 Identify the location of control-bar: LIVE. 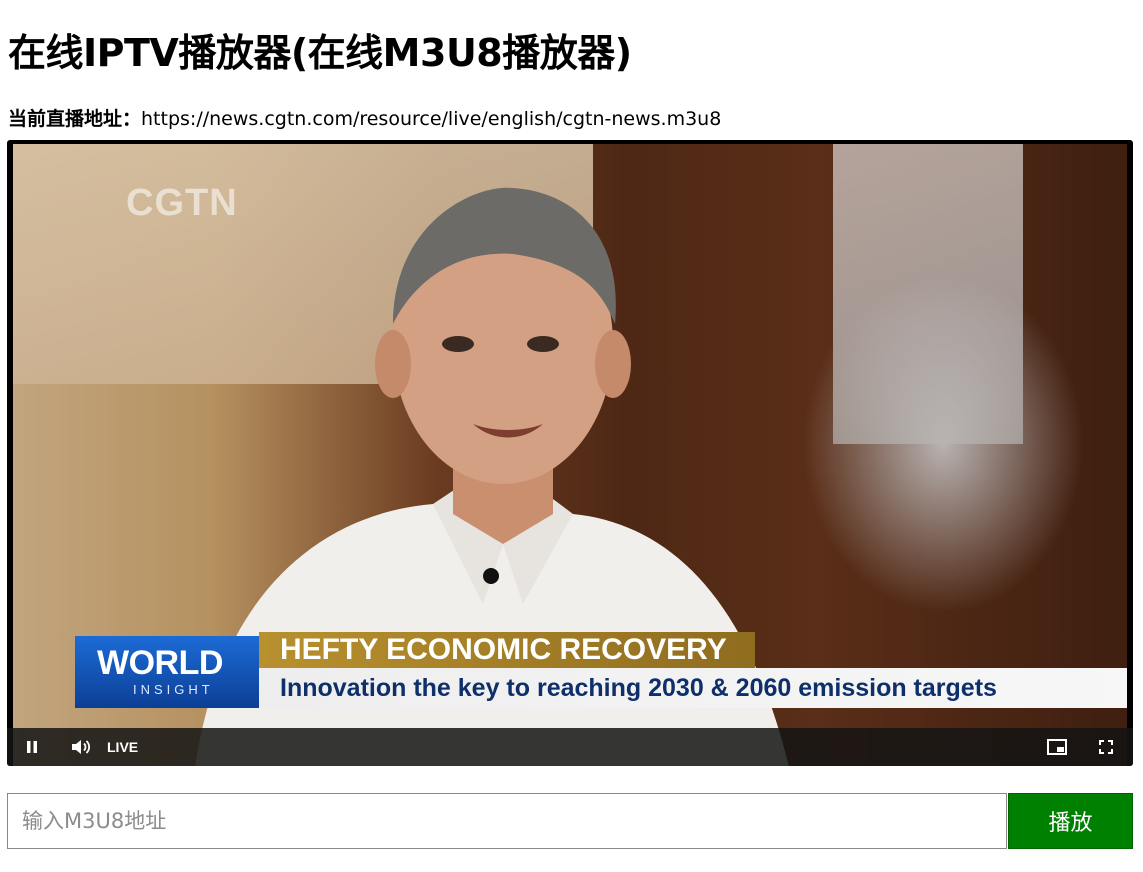
(570, 747).